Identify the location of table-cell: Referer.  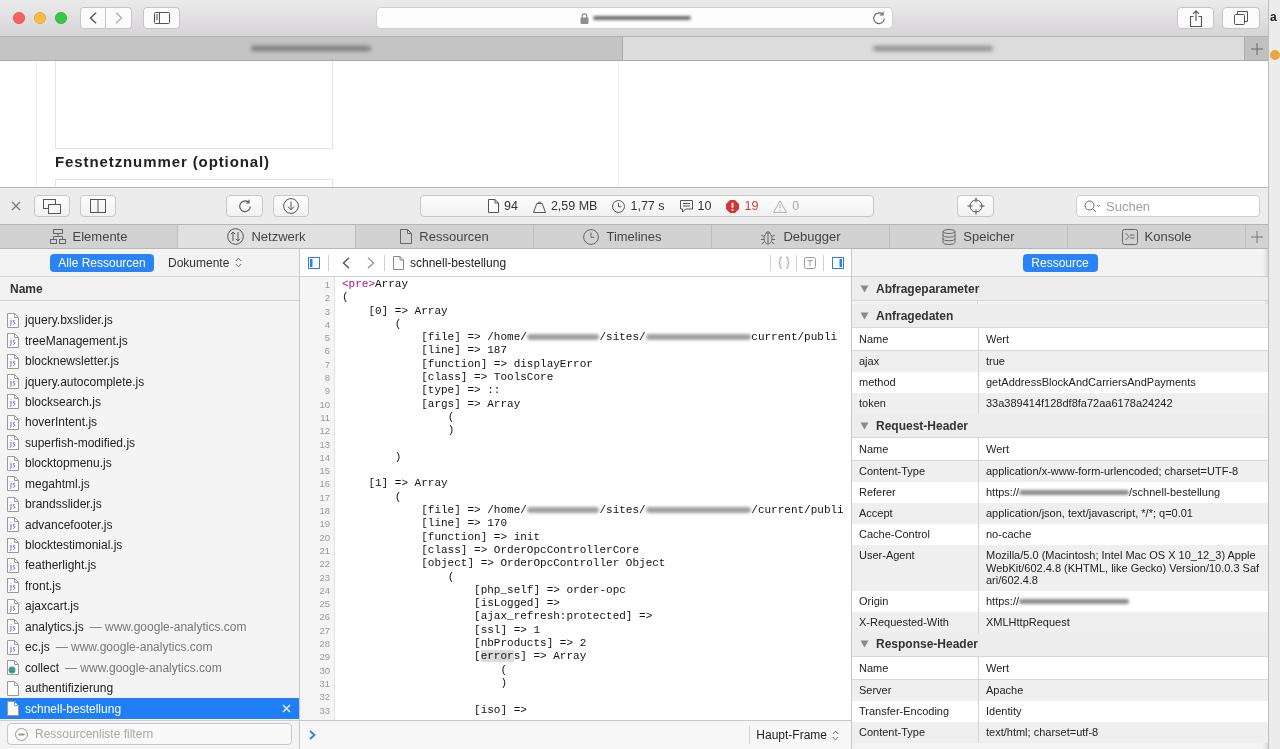
(877, 492).